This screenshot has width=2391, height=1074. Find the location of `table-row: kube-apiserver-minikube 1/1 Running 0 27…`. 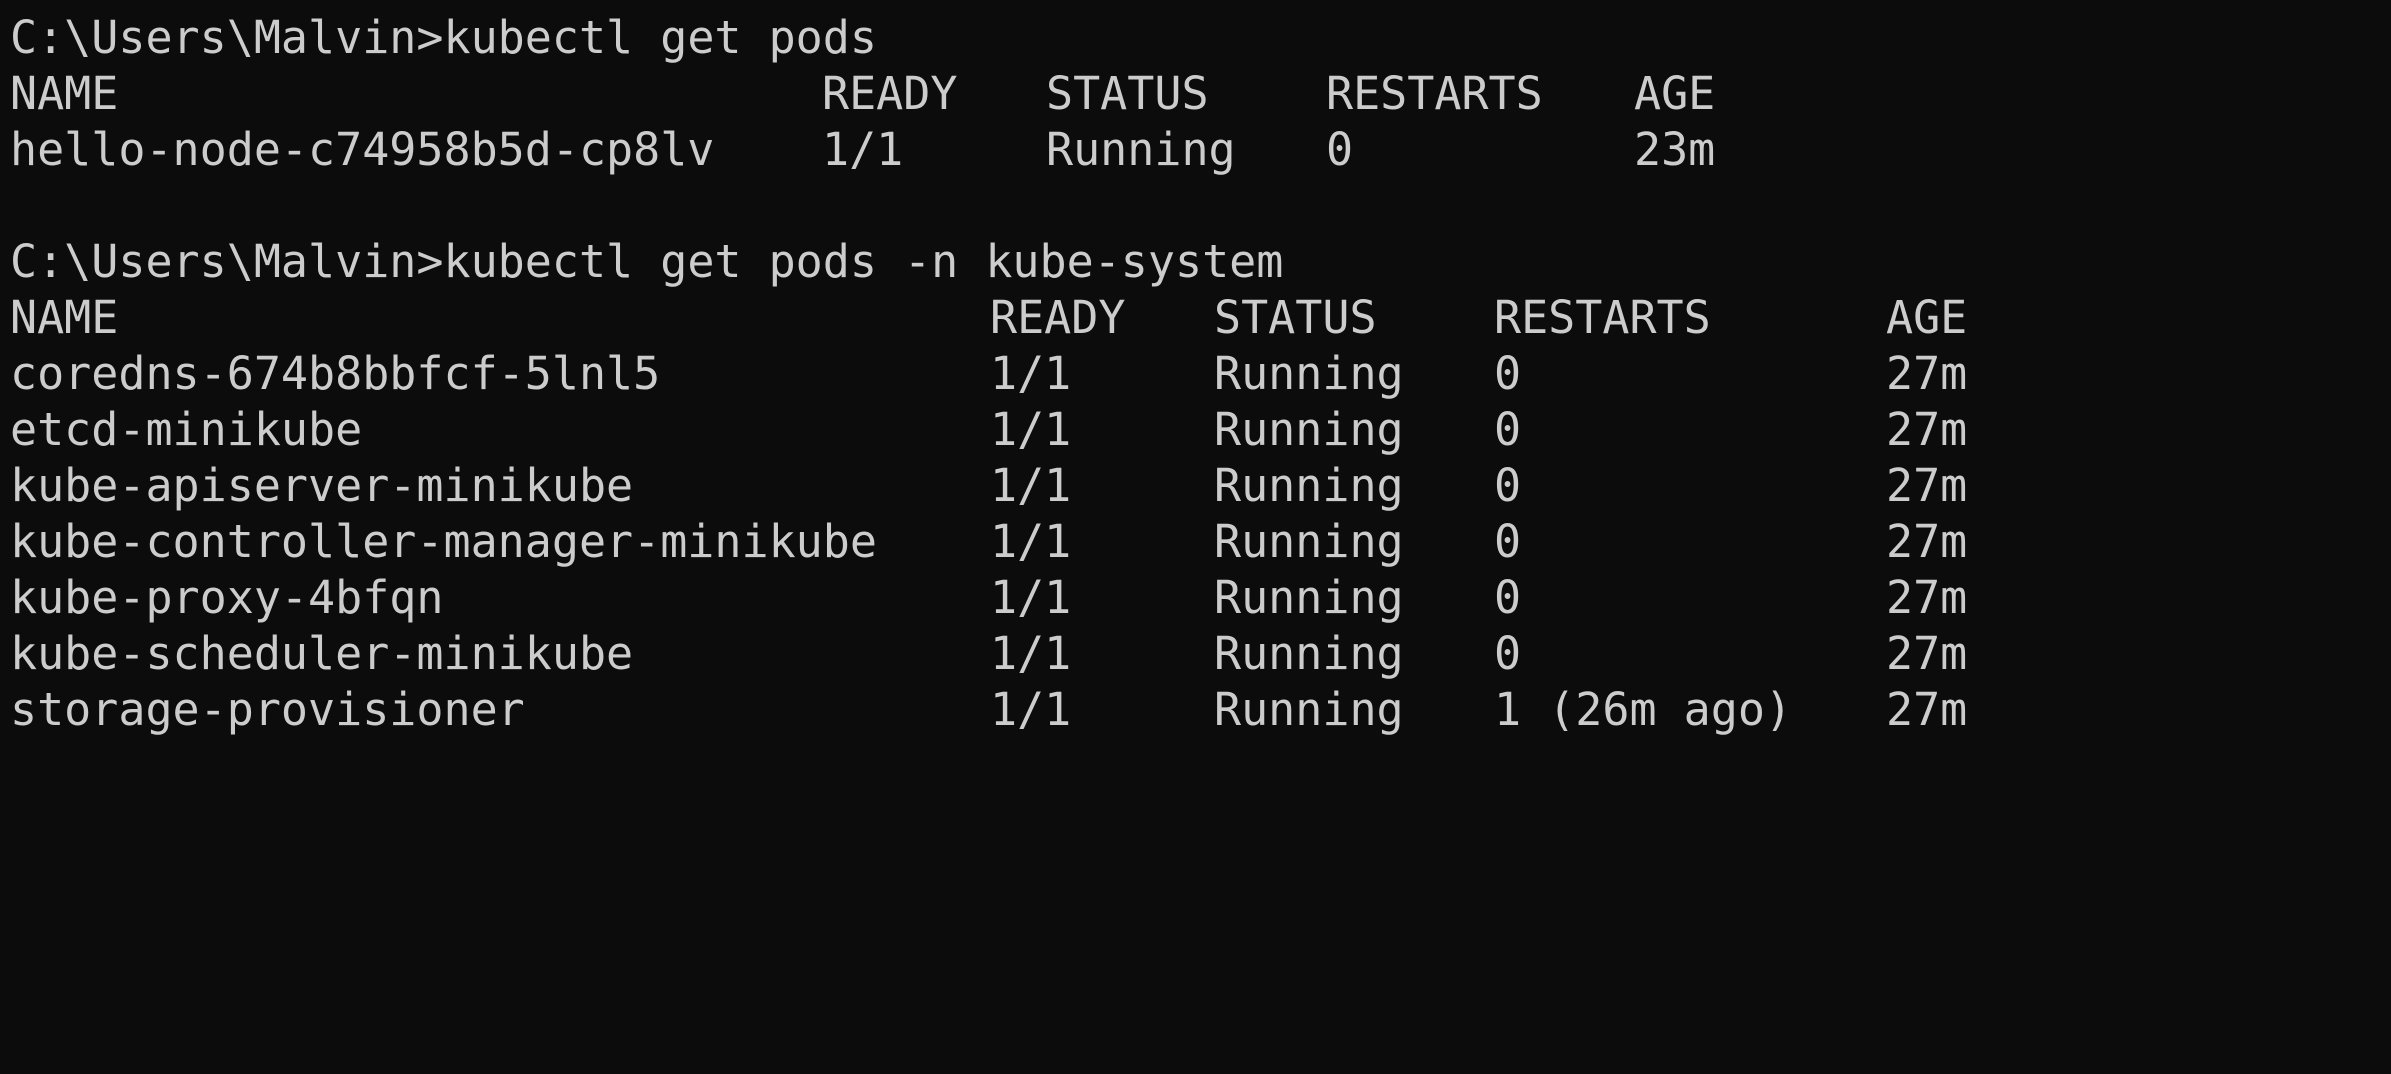

table-row: kube-apiserver-minikube 1/1 Running 0 27… is located at coordinates (1195, 486).